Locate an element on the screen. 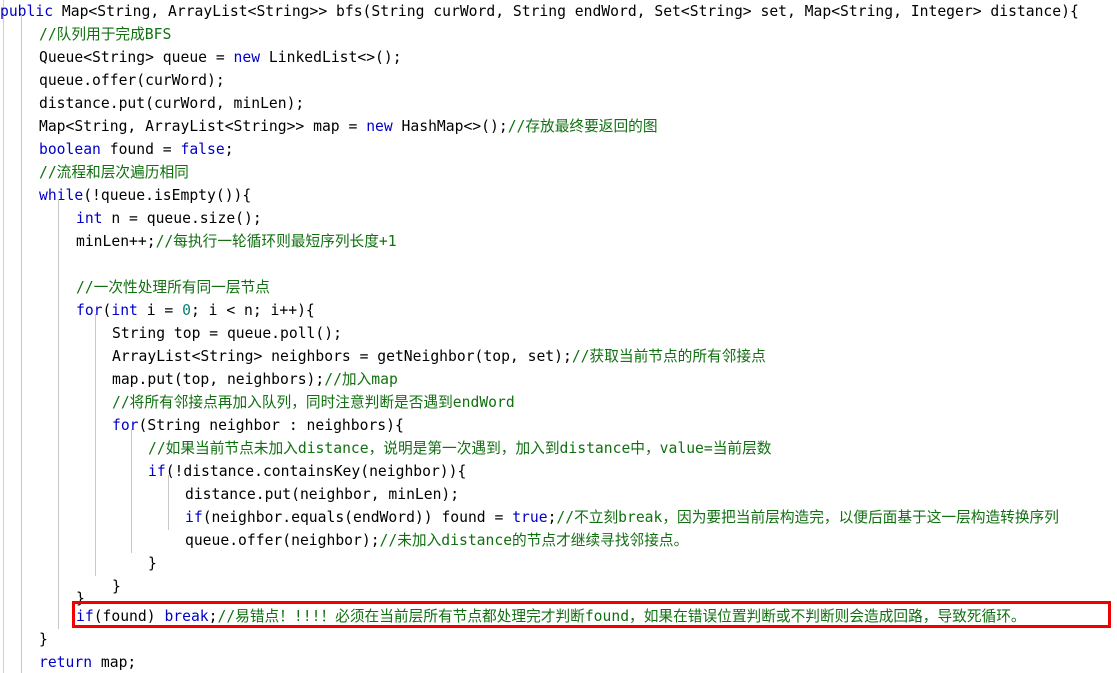 The image size is (1117, 673). code-token-pl: (!distance.containsKey(neighbor)){ is located at coordinates (316, 471).